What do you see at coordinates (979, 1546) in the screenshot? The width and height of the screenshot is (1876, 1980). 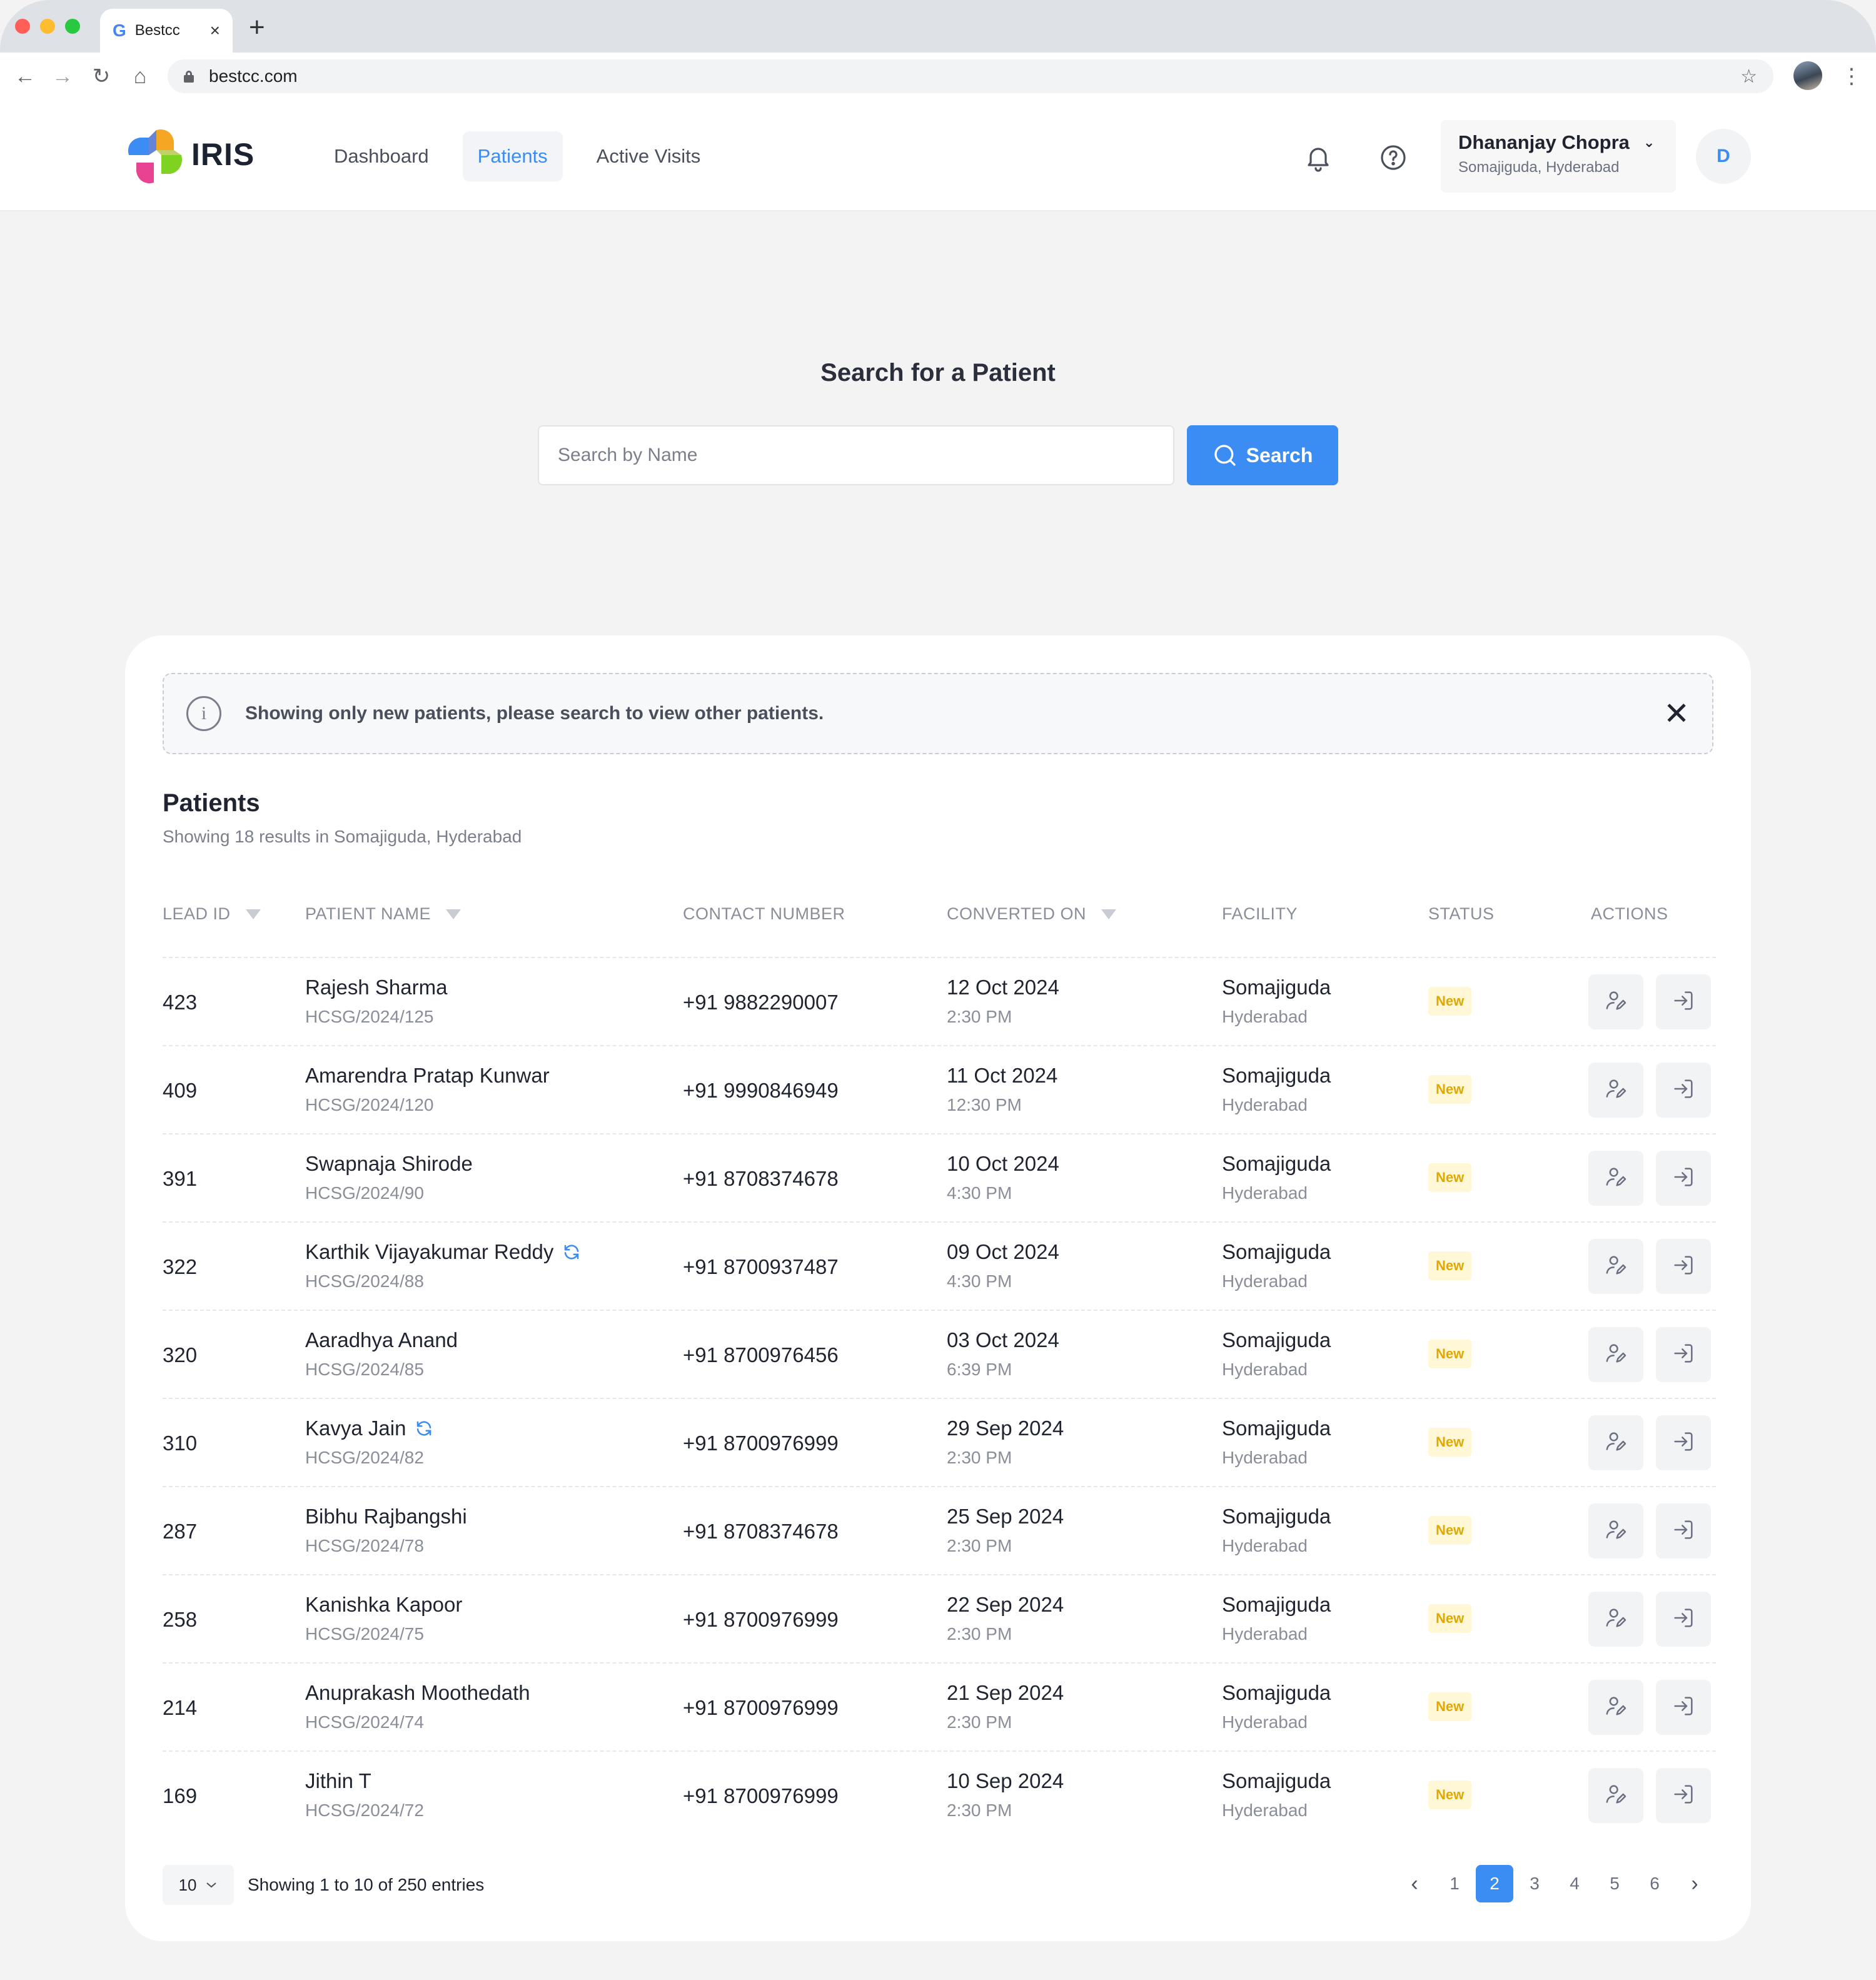 I see `converted-time: 2:30 PM` at bounding box center [979, 1546].